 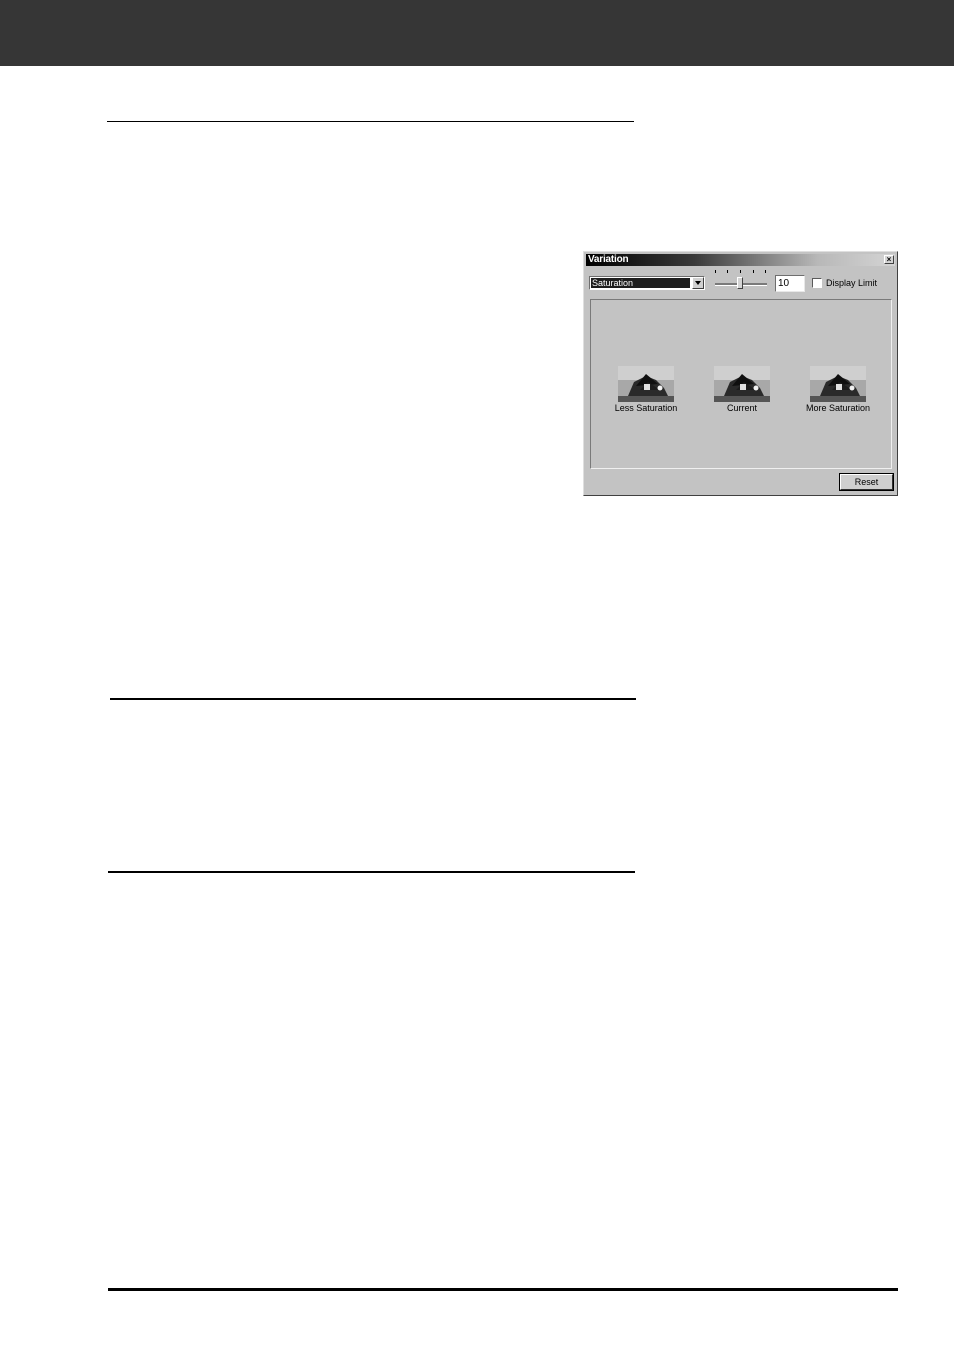 I want to click on footer-rule, so click(x=503, y=1289).